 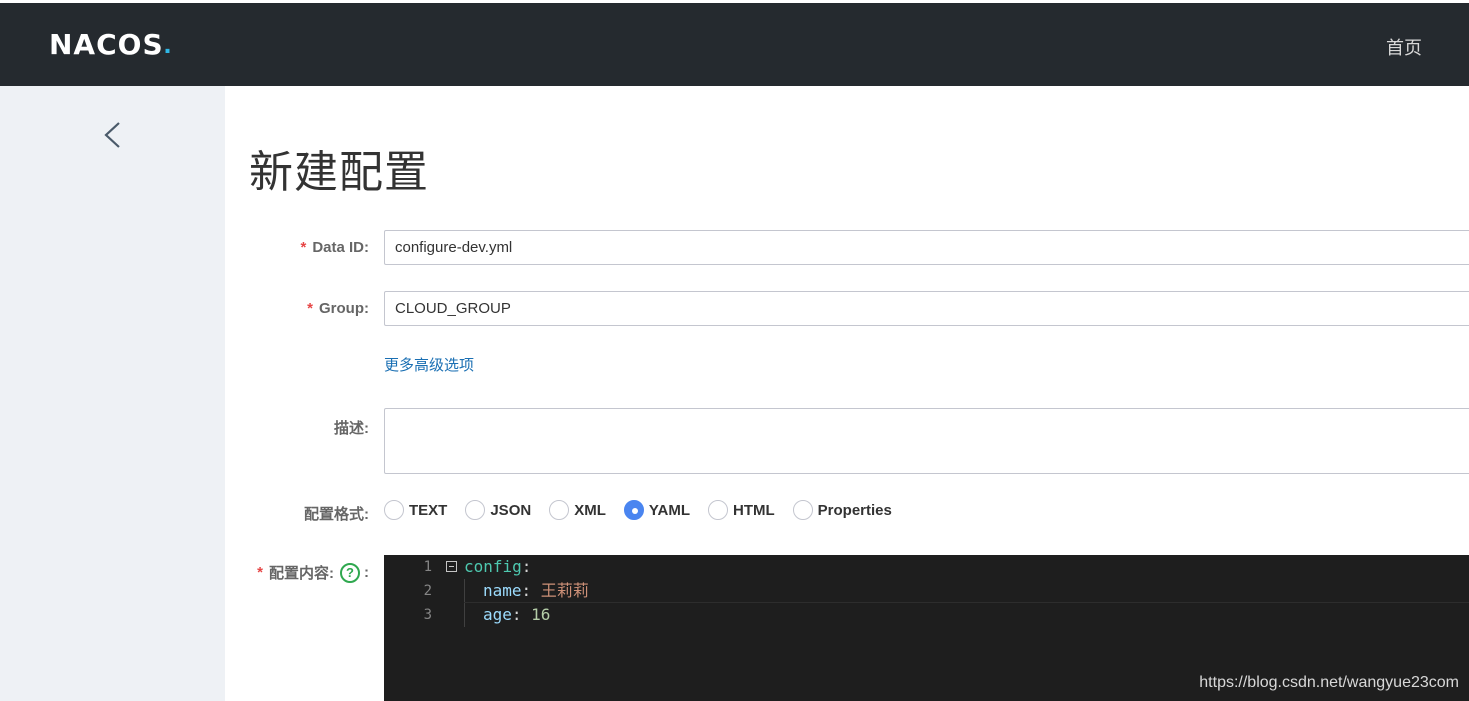 I want to click on yaml-value: 16, so click(x=541, y=614).